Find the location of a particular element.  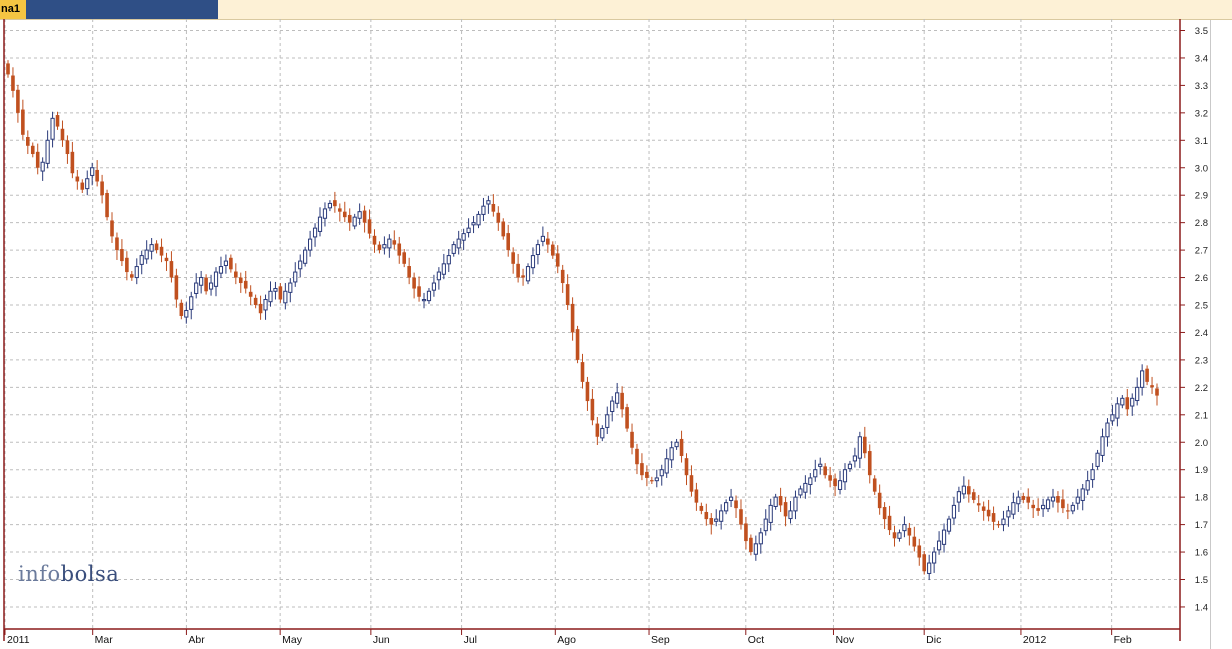

x-tick-label: Dic is located at coordinates (933, 640).